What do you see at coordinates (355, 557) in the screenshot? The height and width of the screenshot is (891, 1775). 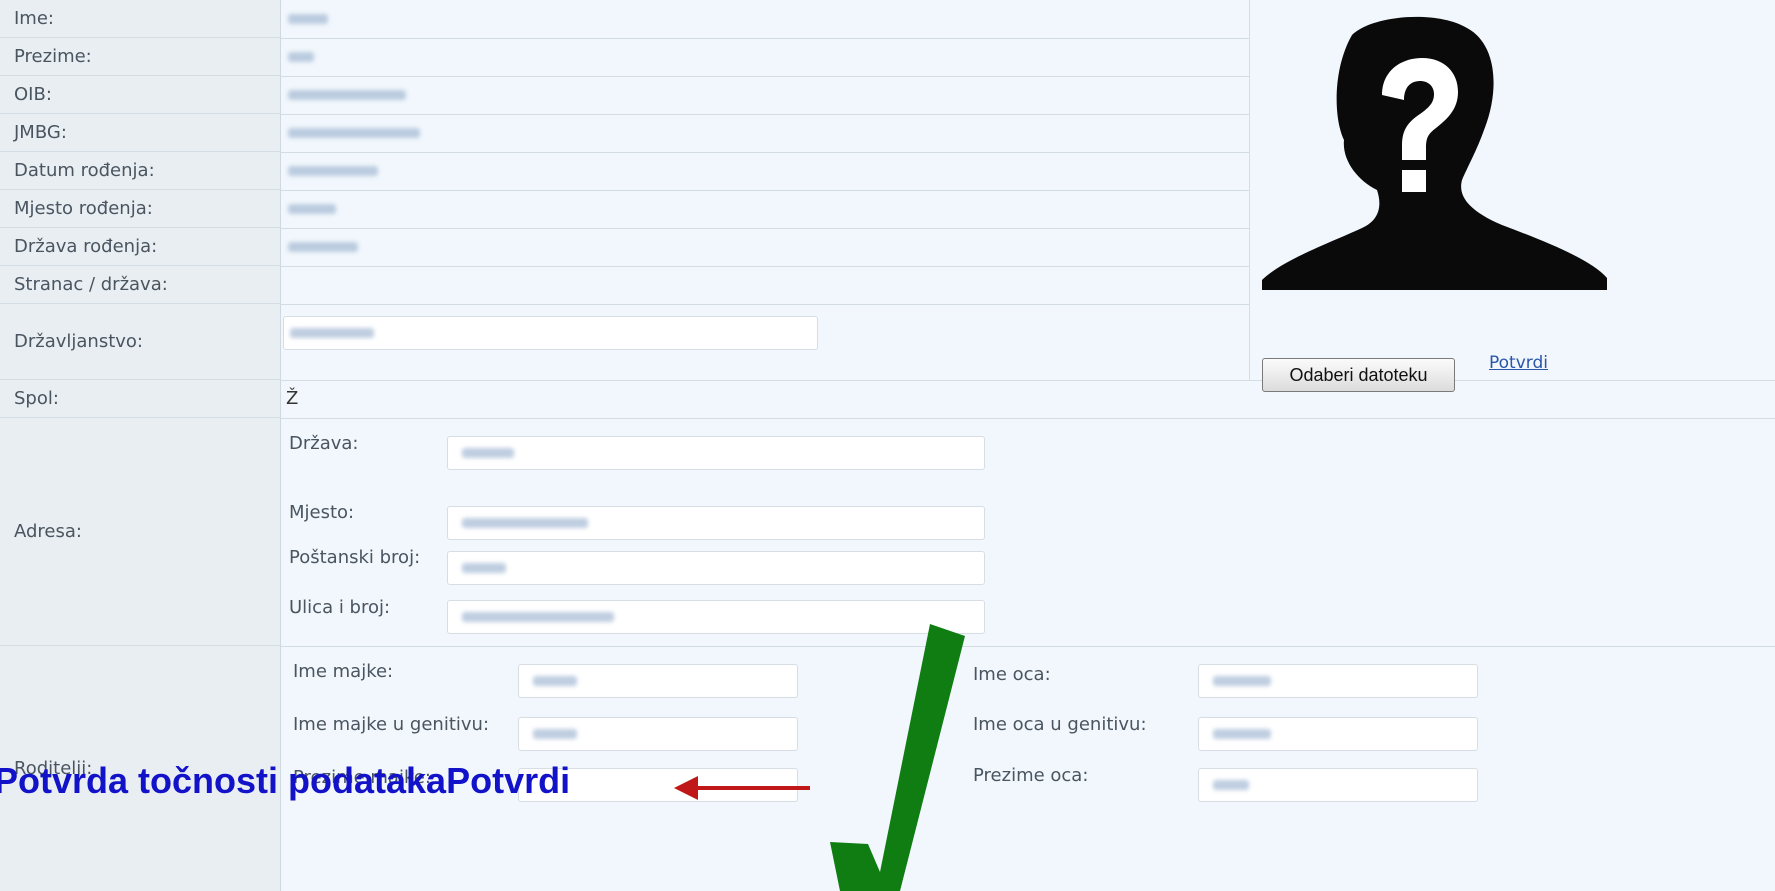 I see `label-postanski-broj: Poštanski broj:` at bounding box center [355, 557].